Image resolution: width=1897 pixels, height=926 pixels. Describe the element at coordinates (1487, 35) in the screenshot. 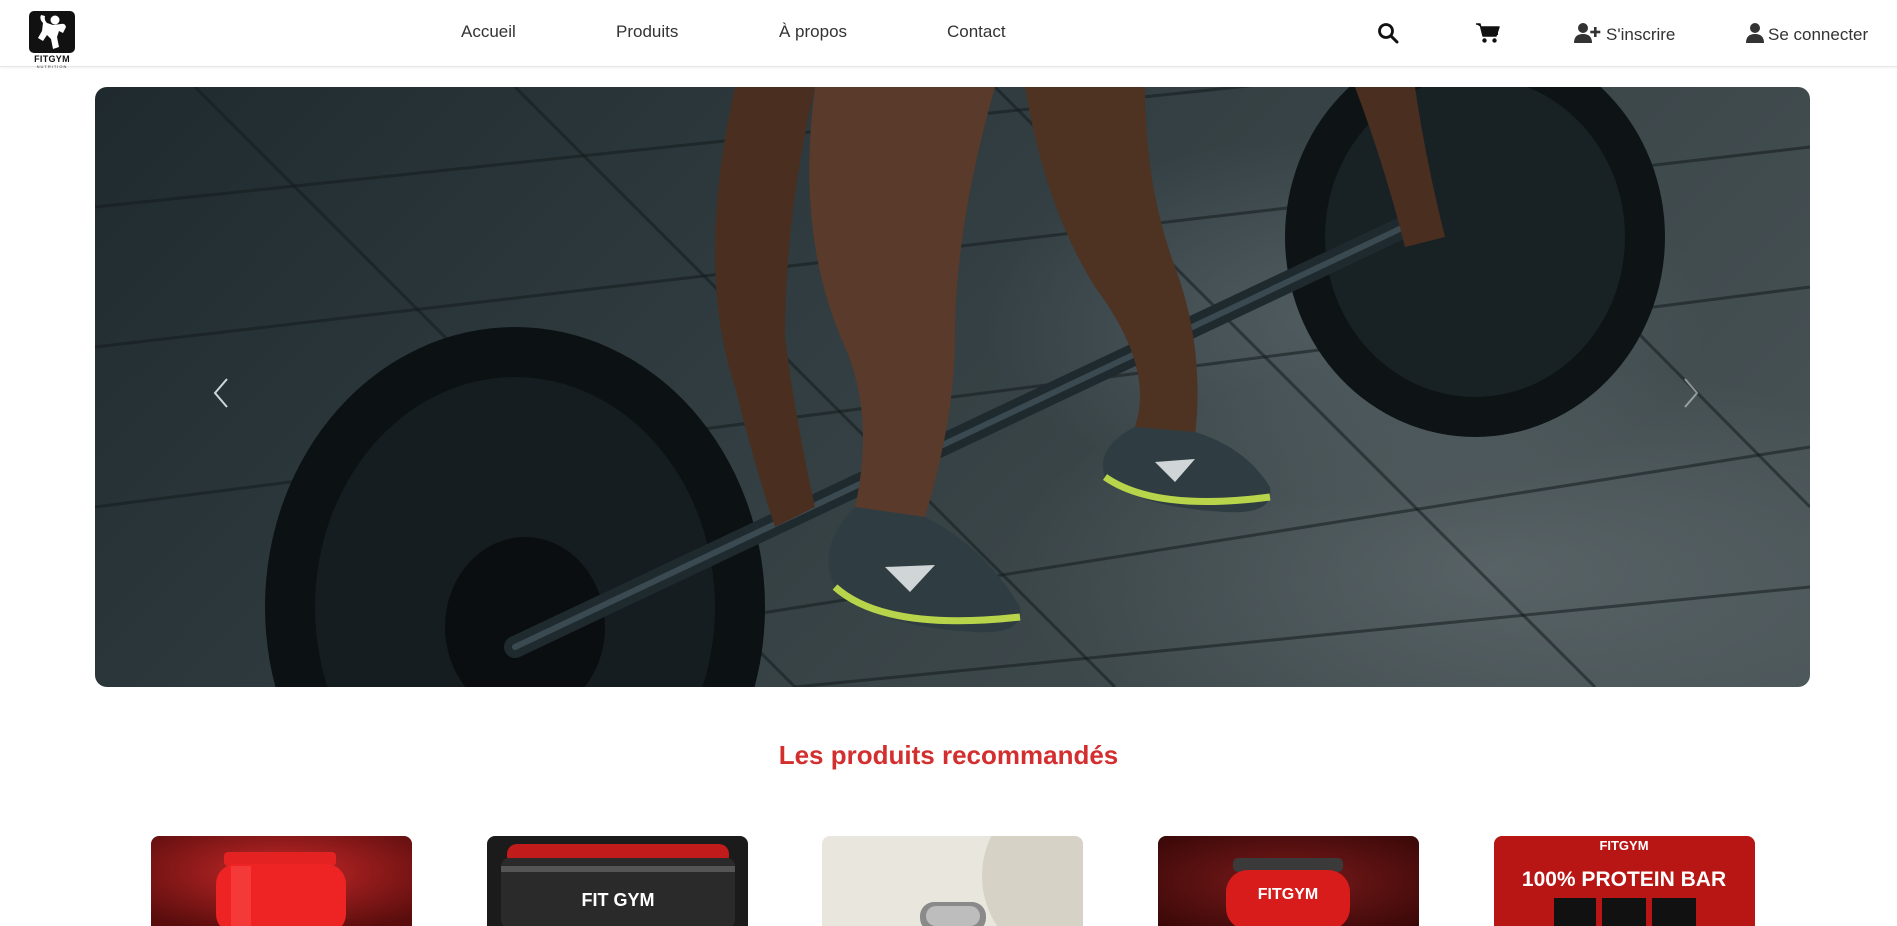

I see `cart-icon` at that location.